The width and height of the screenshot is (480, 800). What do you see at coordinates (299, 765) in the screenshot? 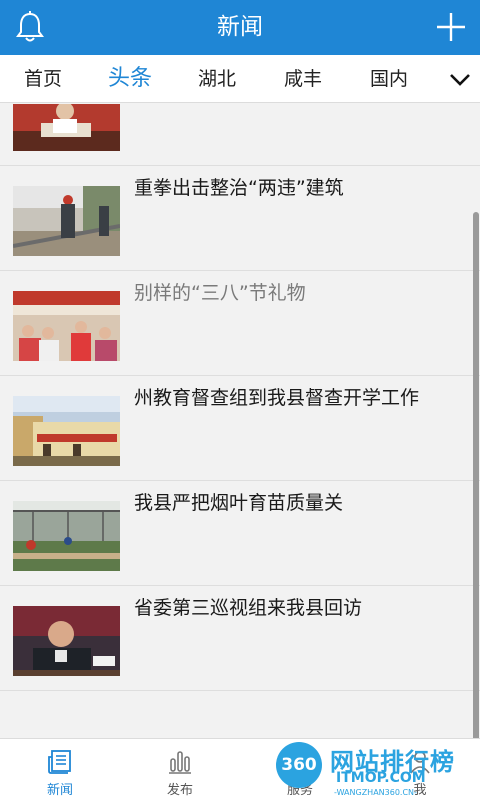
I see `watermark-logo: 360` at bounding box center [299, 765].